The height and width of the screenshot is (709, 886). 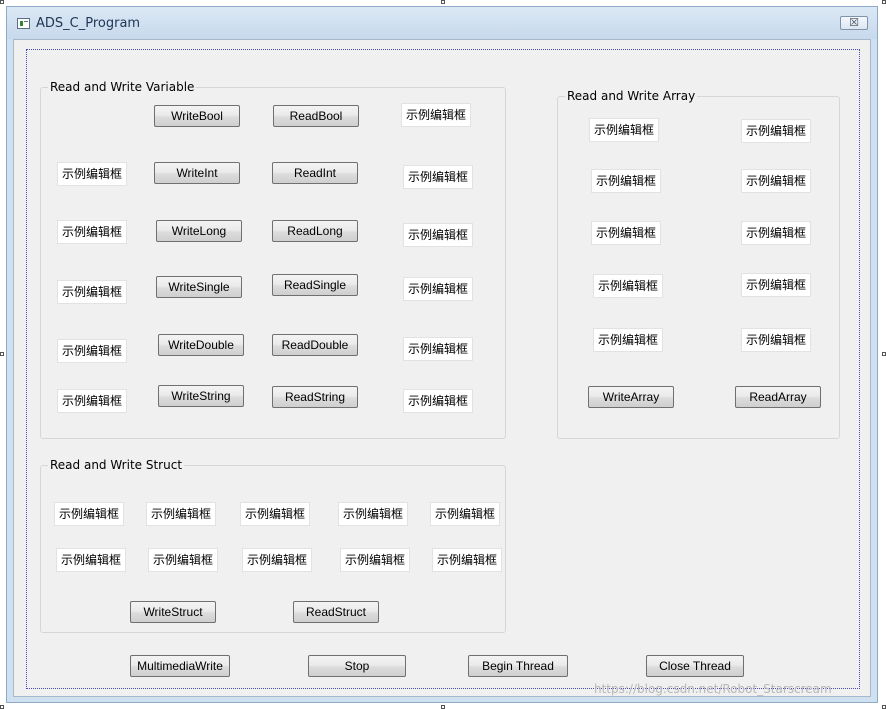 I want to click on close-button: ☒, so click(x=854, y=23).